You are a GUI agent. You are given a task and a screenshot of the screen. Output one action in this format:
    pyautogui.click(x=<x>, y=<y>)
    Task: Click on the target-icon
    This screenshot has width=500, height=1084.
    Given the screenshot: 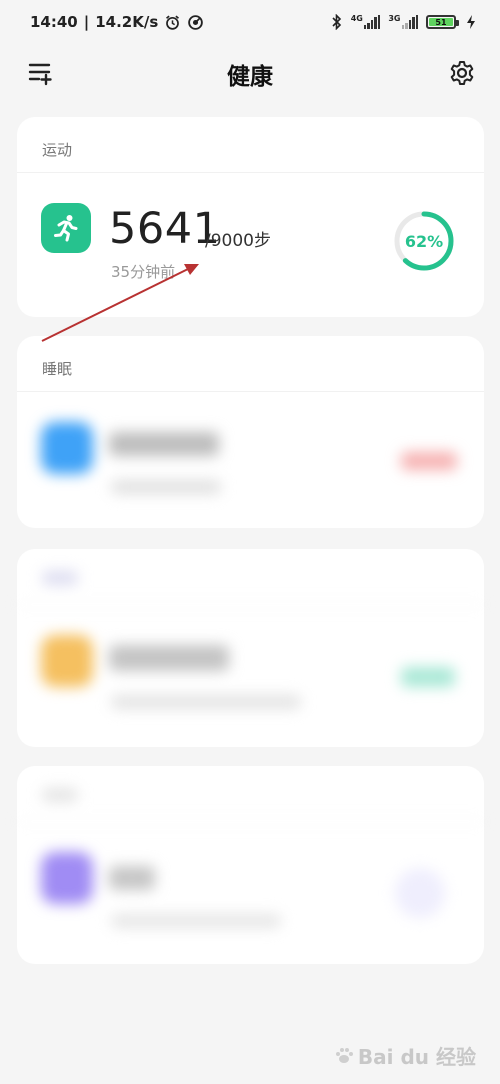 What is the action you would take?
    pyautogui.click(x=196, y=22)
    